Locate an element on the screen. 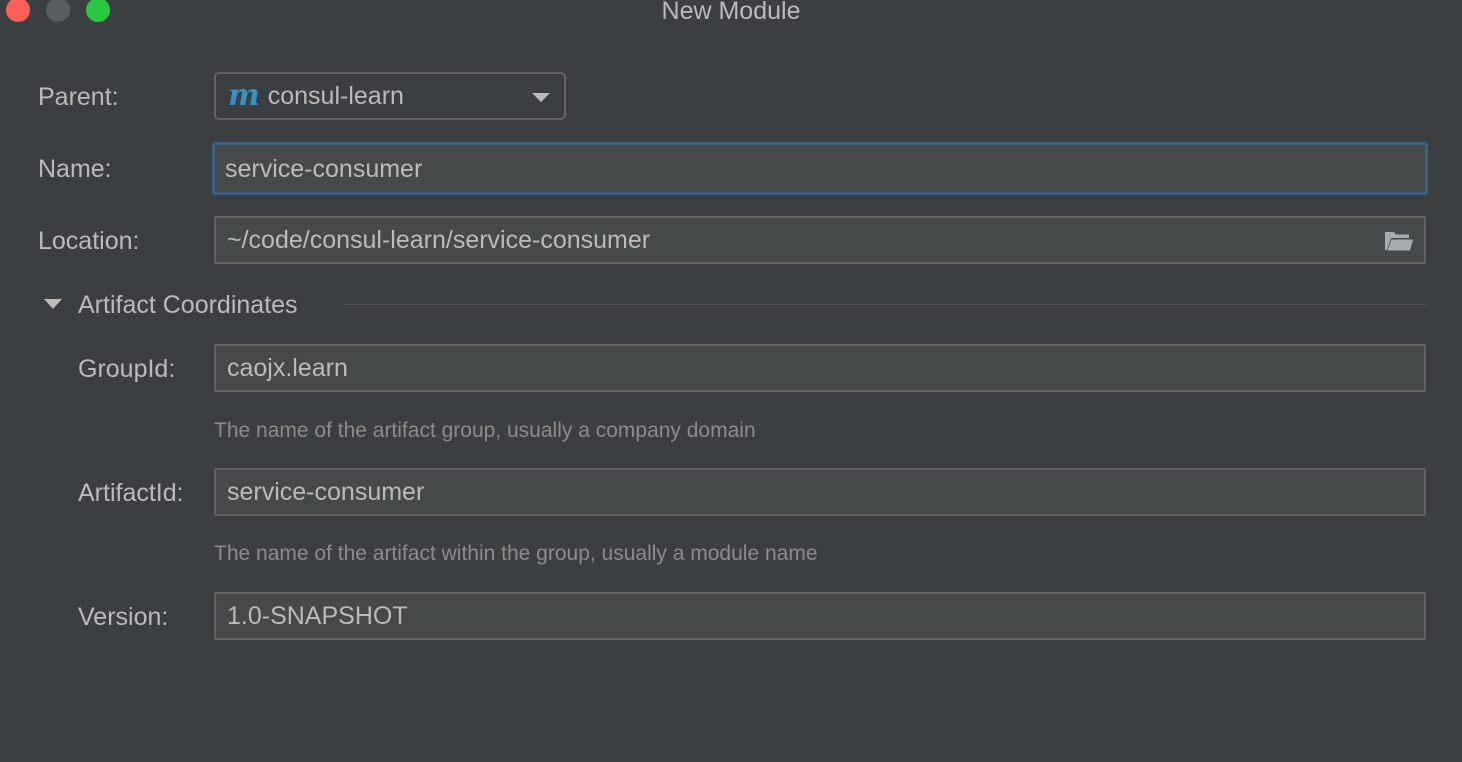 The width and height of the screenshot is (1462, 762). chevron-down-icon is located at coordinates (541, 97).